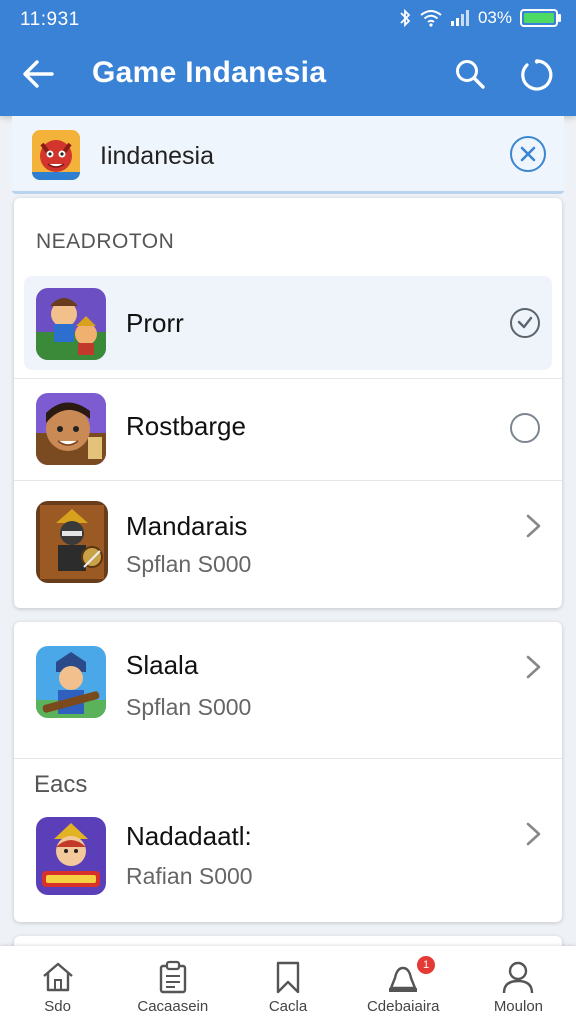 The height and width of the screenshot is (1024, 576). I want to click on bookmark-icon, so click(288, 977).